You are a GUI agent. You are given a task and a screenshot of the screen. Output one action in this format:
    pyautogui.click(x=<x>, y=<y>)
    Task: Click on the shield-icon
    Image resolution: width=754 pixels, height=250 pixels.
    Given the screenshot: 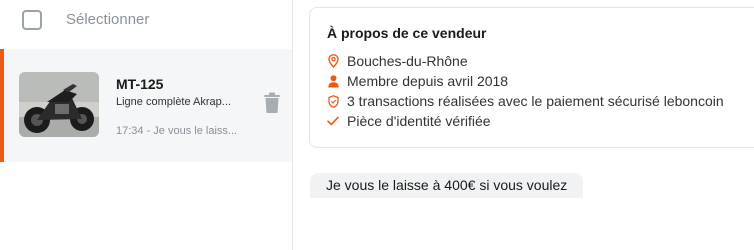 What is the action you would take?
    pyautogui.click(x=333, y=101)
    